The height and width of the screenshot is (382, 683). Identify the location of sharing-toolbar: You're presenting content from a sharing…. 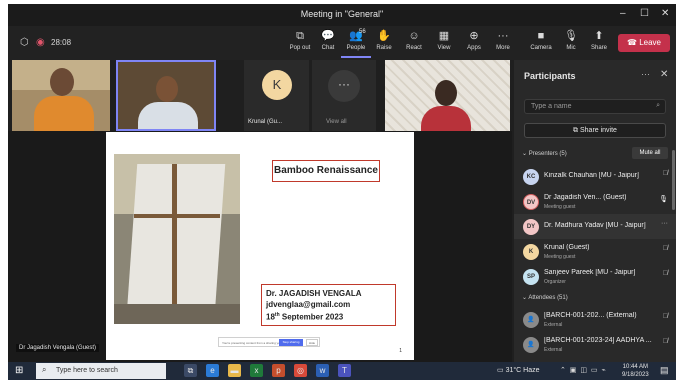
(269, 342).